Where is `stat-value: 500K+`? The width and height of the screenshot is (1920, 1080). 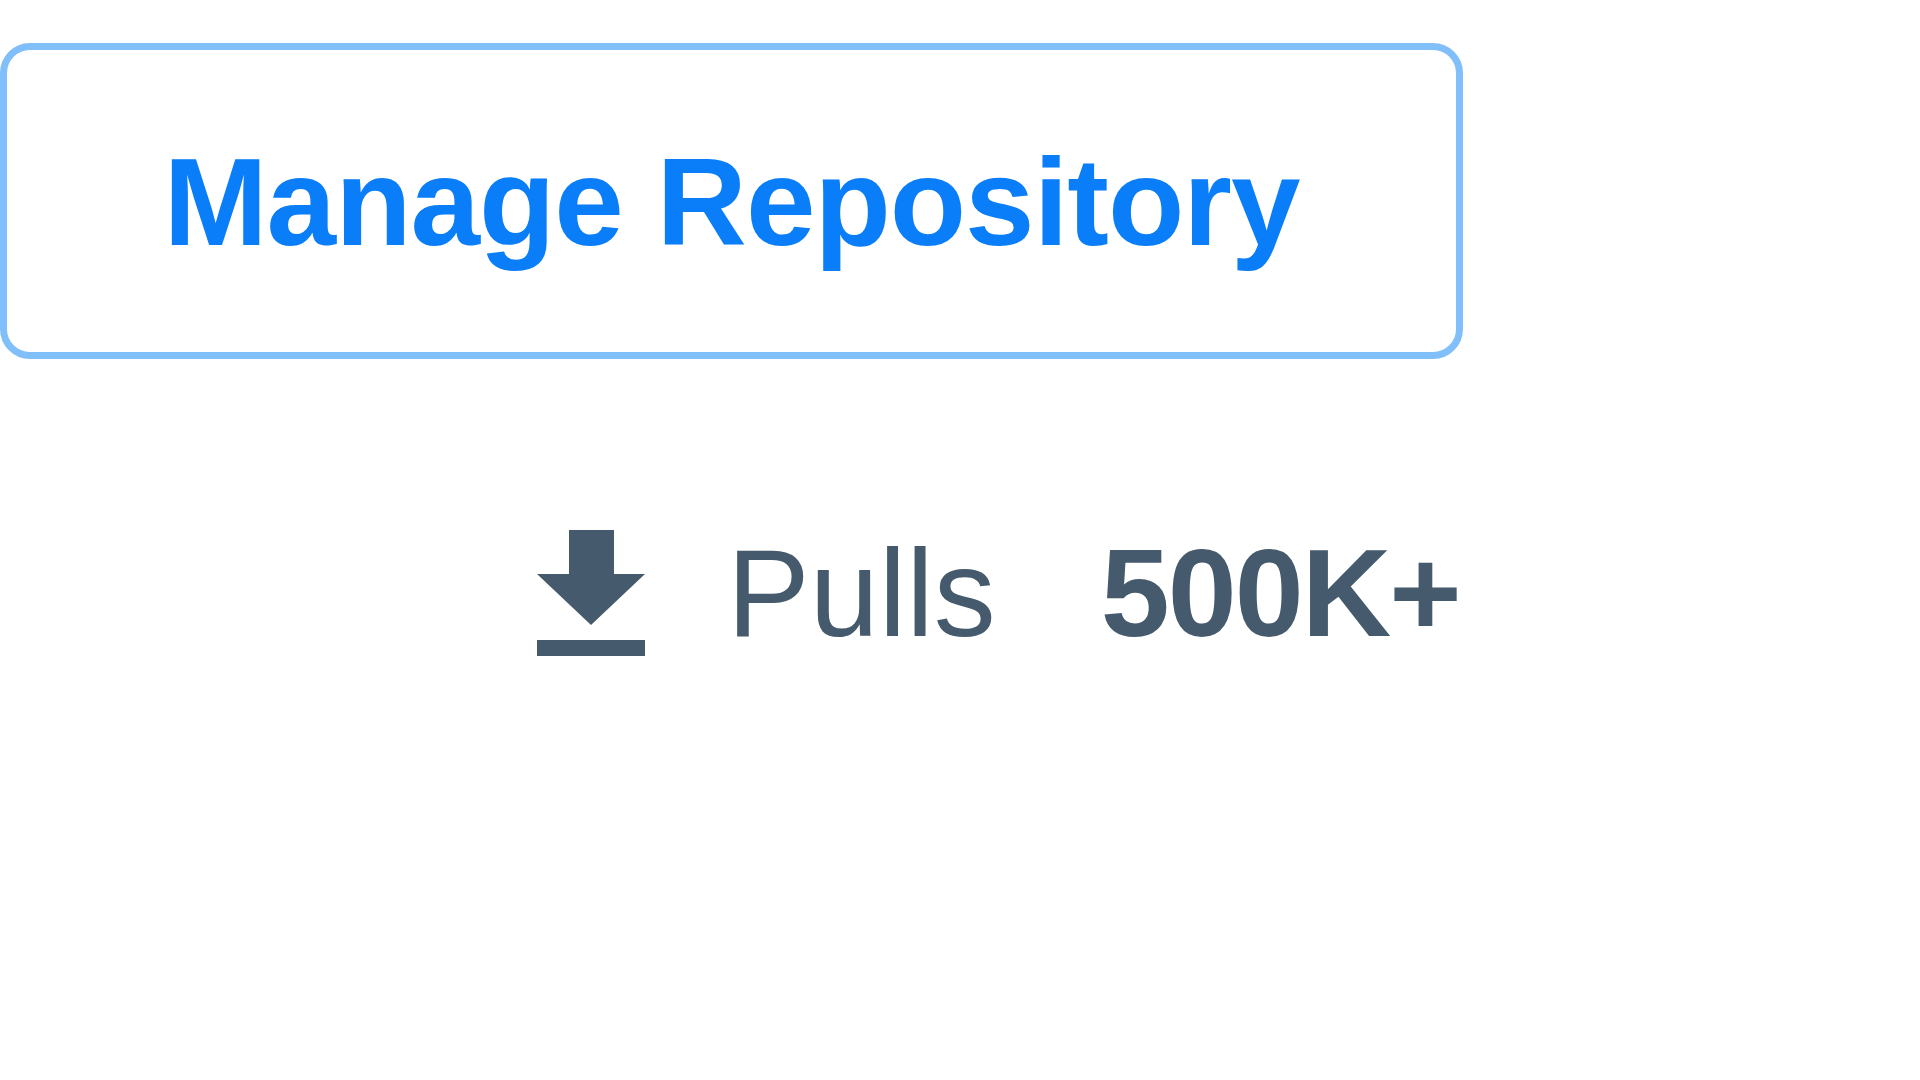 stat-value: 500K+ is located at coordinates (1280, 593).